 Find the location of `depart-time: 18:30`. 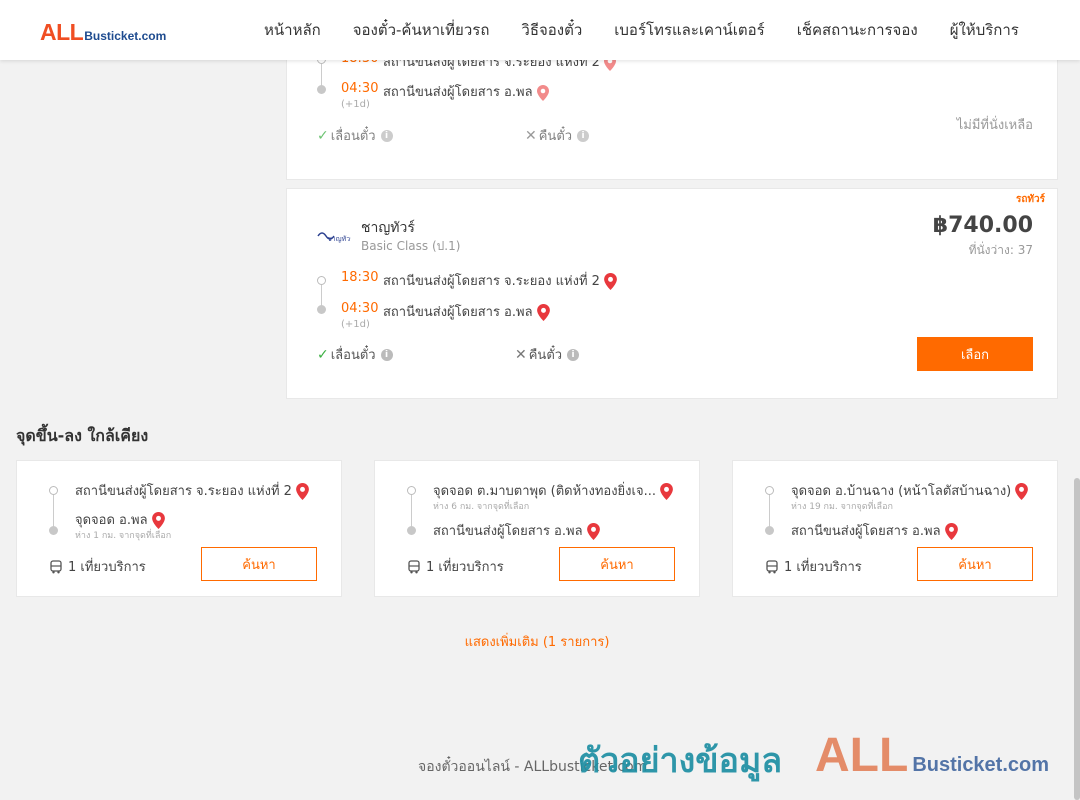

depart-time: 18:30 is located at coordinates (360, 277).